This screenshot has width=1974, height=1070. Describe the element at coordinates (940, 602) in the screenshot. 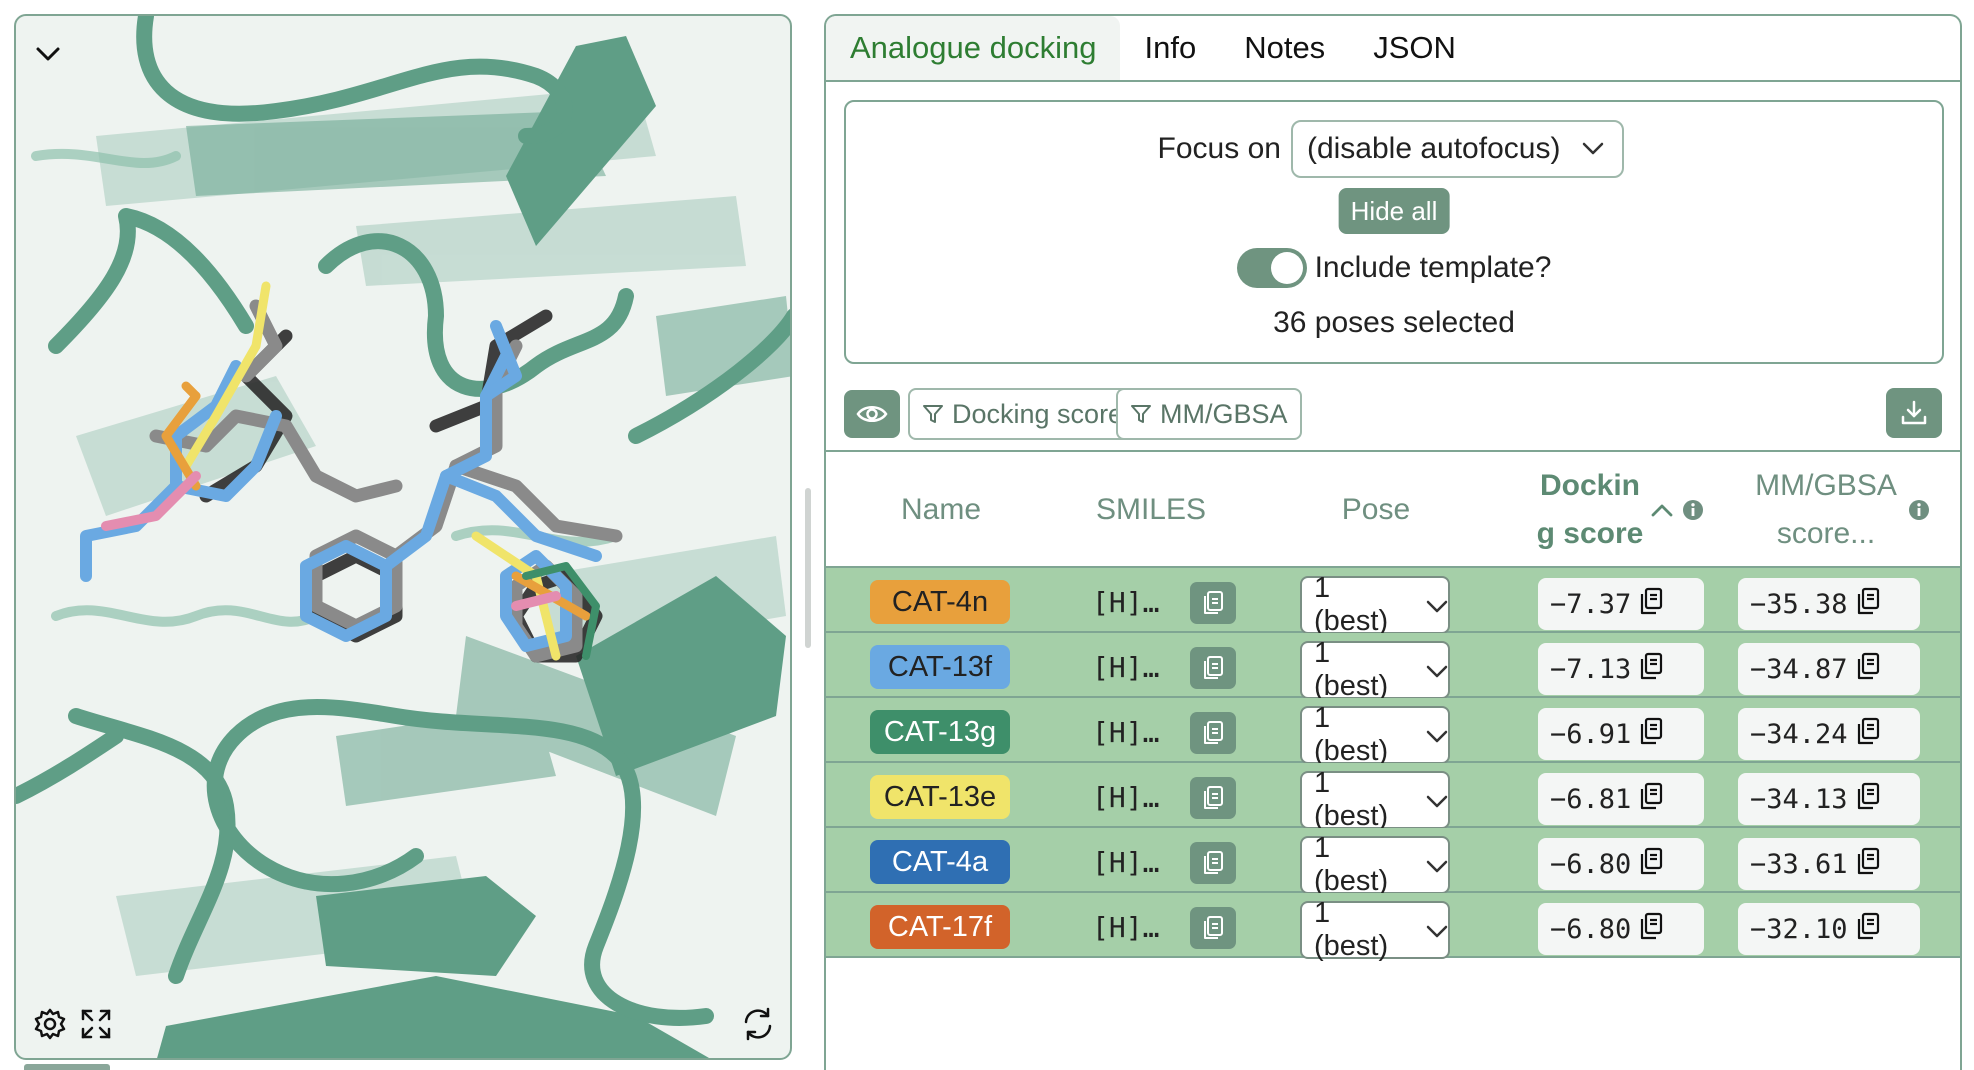

I see `compound-name-badge: CAT-4n` at that location.